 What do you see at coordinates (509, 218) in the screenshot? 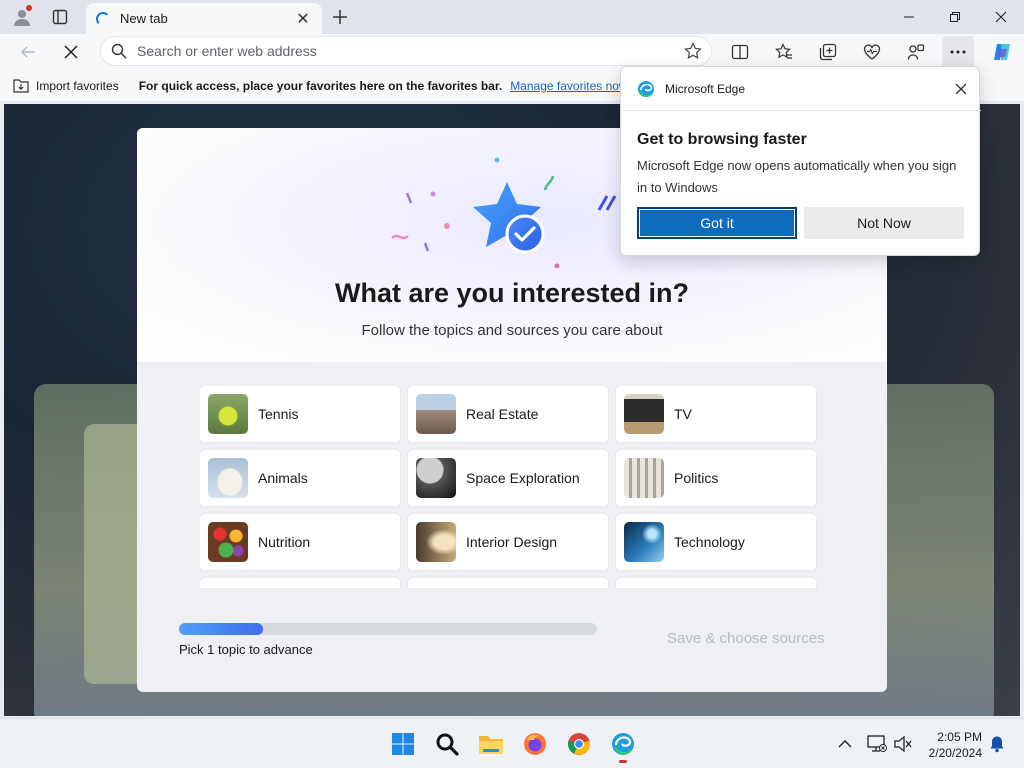
I see `star-check-icon` at bounding box center [509, 218].